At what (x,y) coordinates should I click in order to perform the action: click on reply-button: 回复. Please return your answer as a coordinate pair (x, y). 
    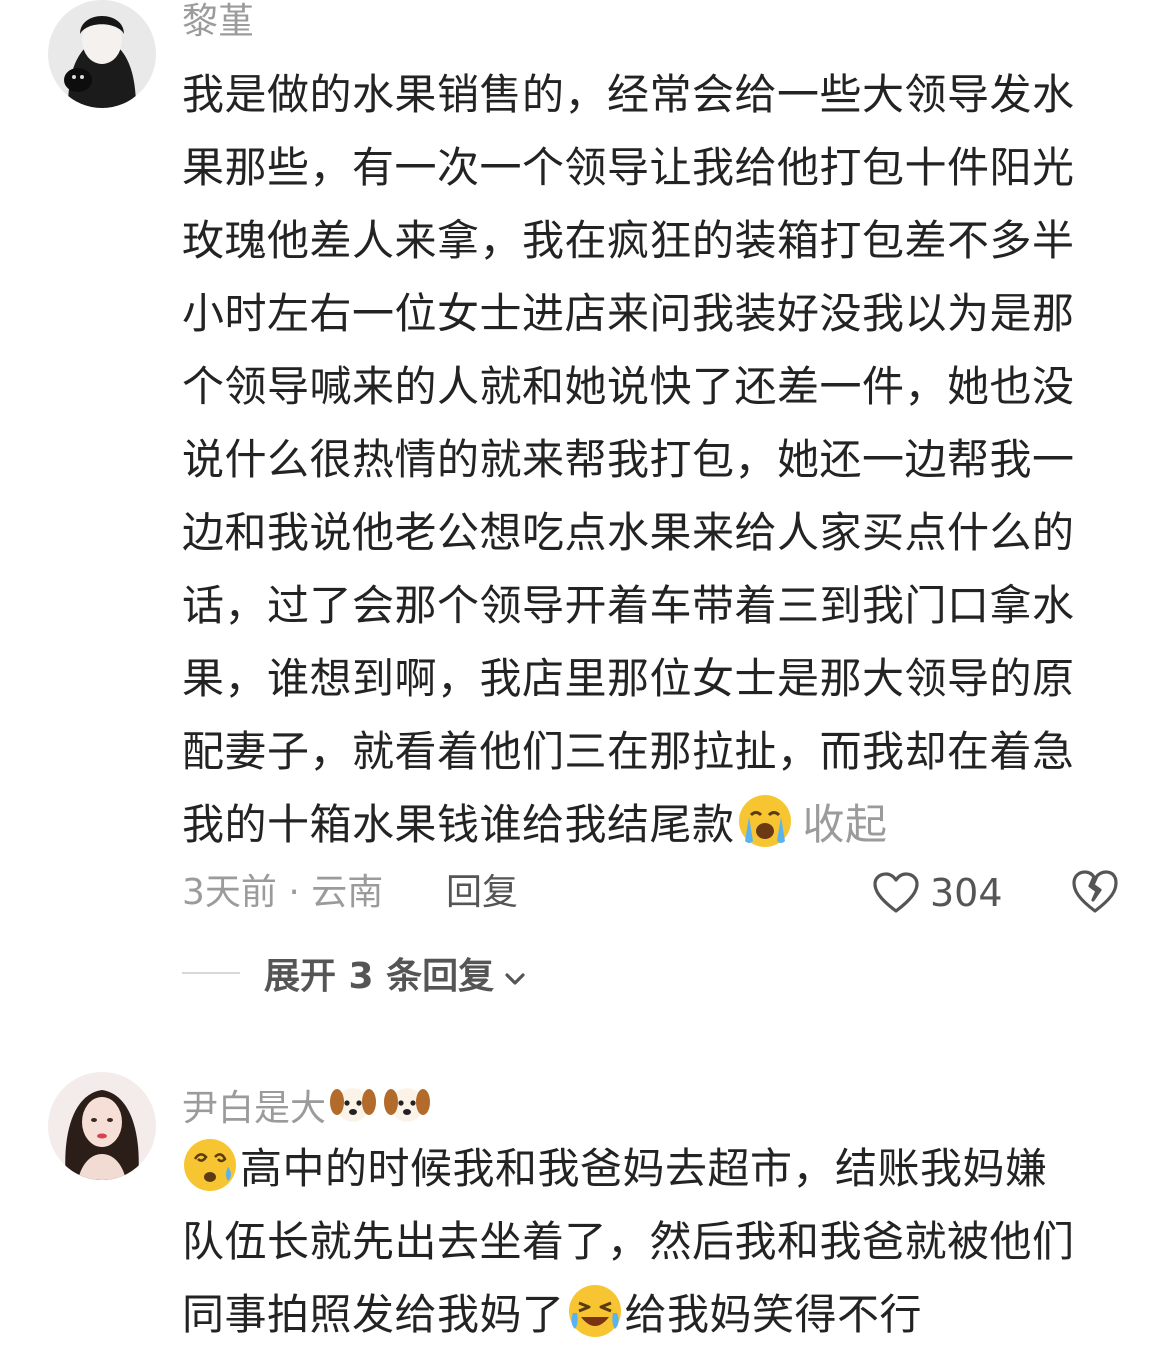
    Looking at the image, I should click on (482, 893).